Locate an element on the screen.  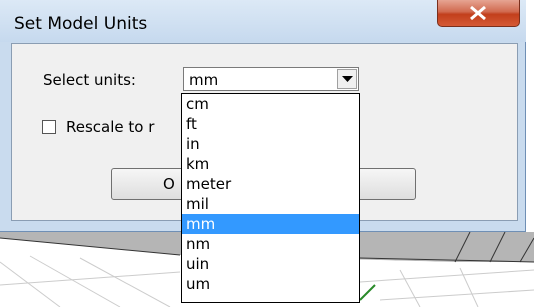
dropdown-option-cm: cm is located at coordinates (270, 104).